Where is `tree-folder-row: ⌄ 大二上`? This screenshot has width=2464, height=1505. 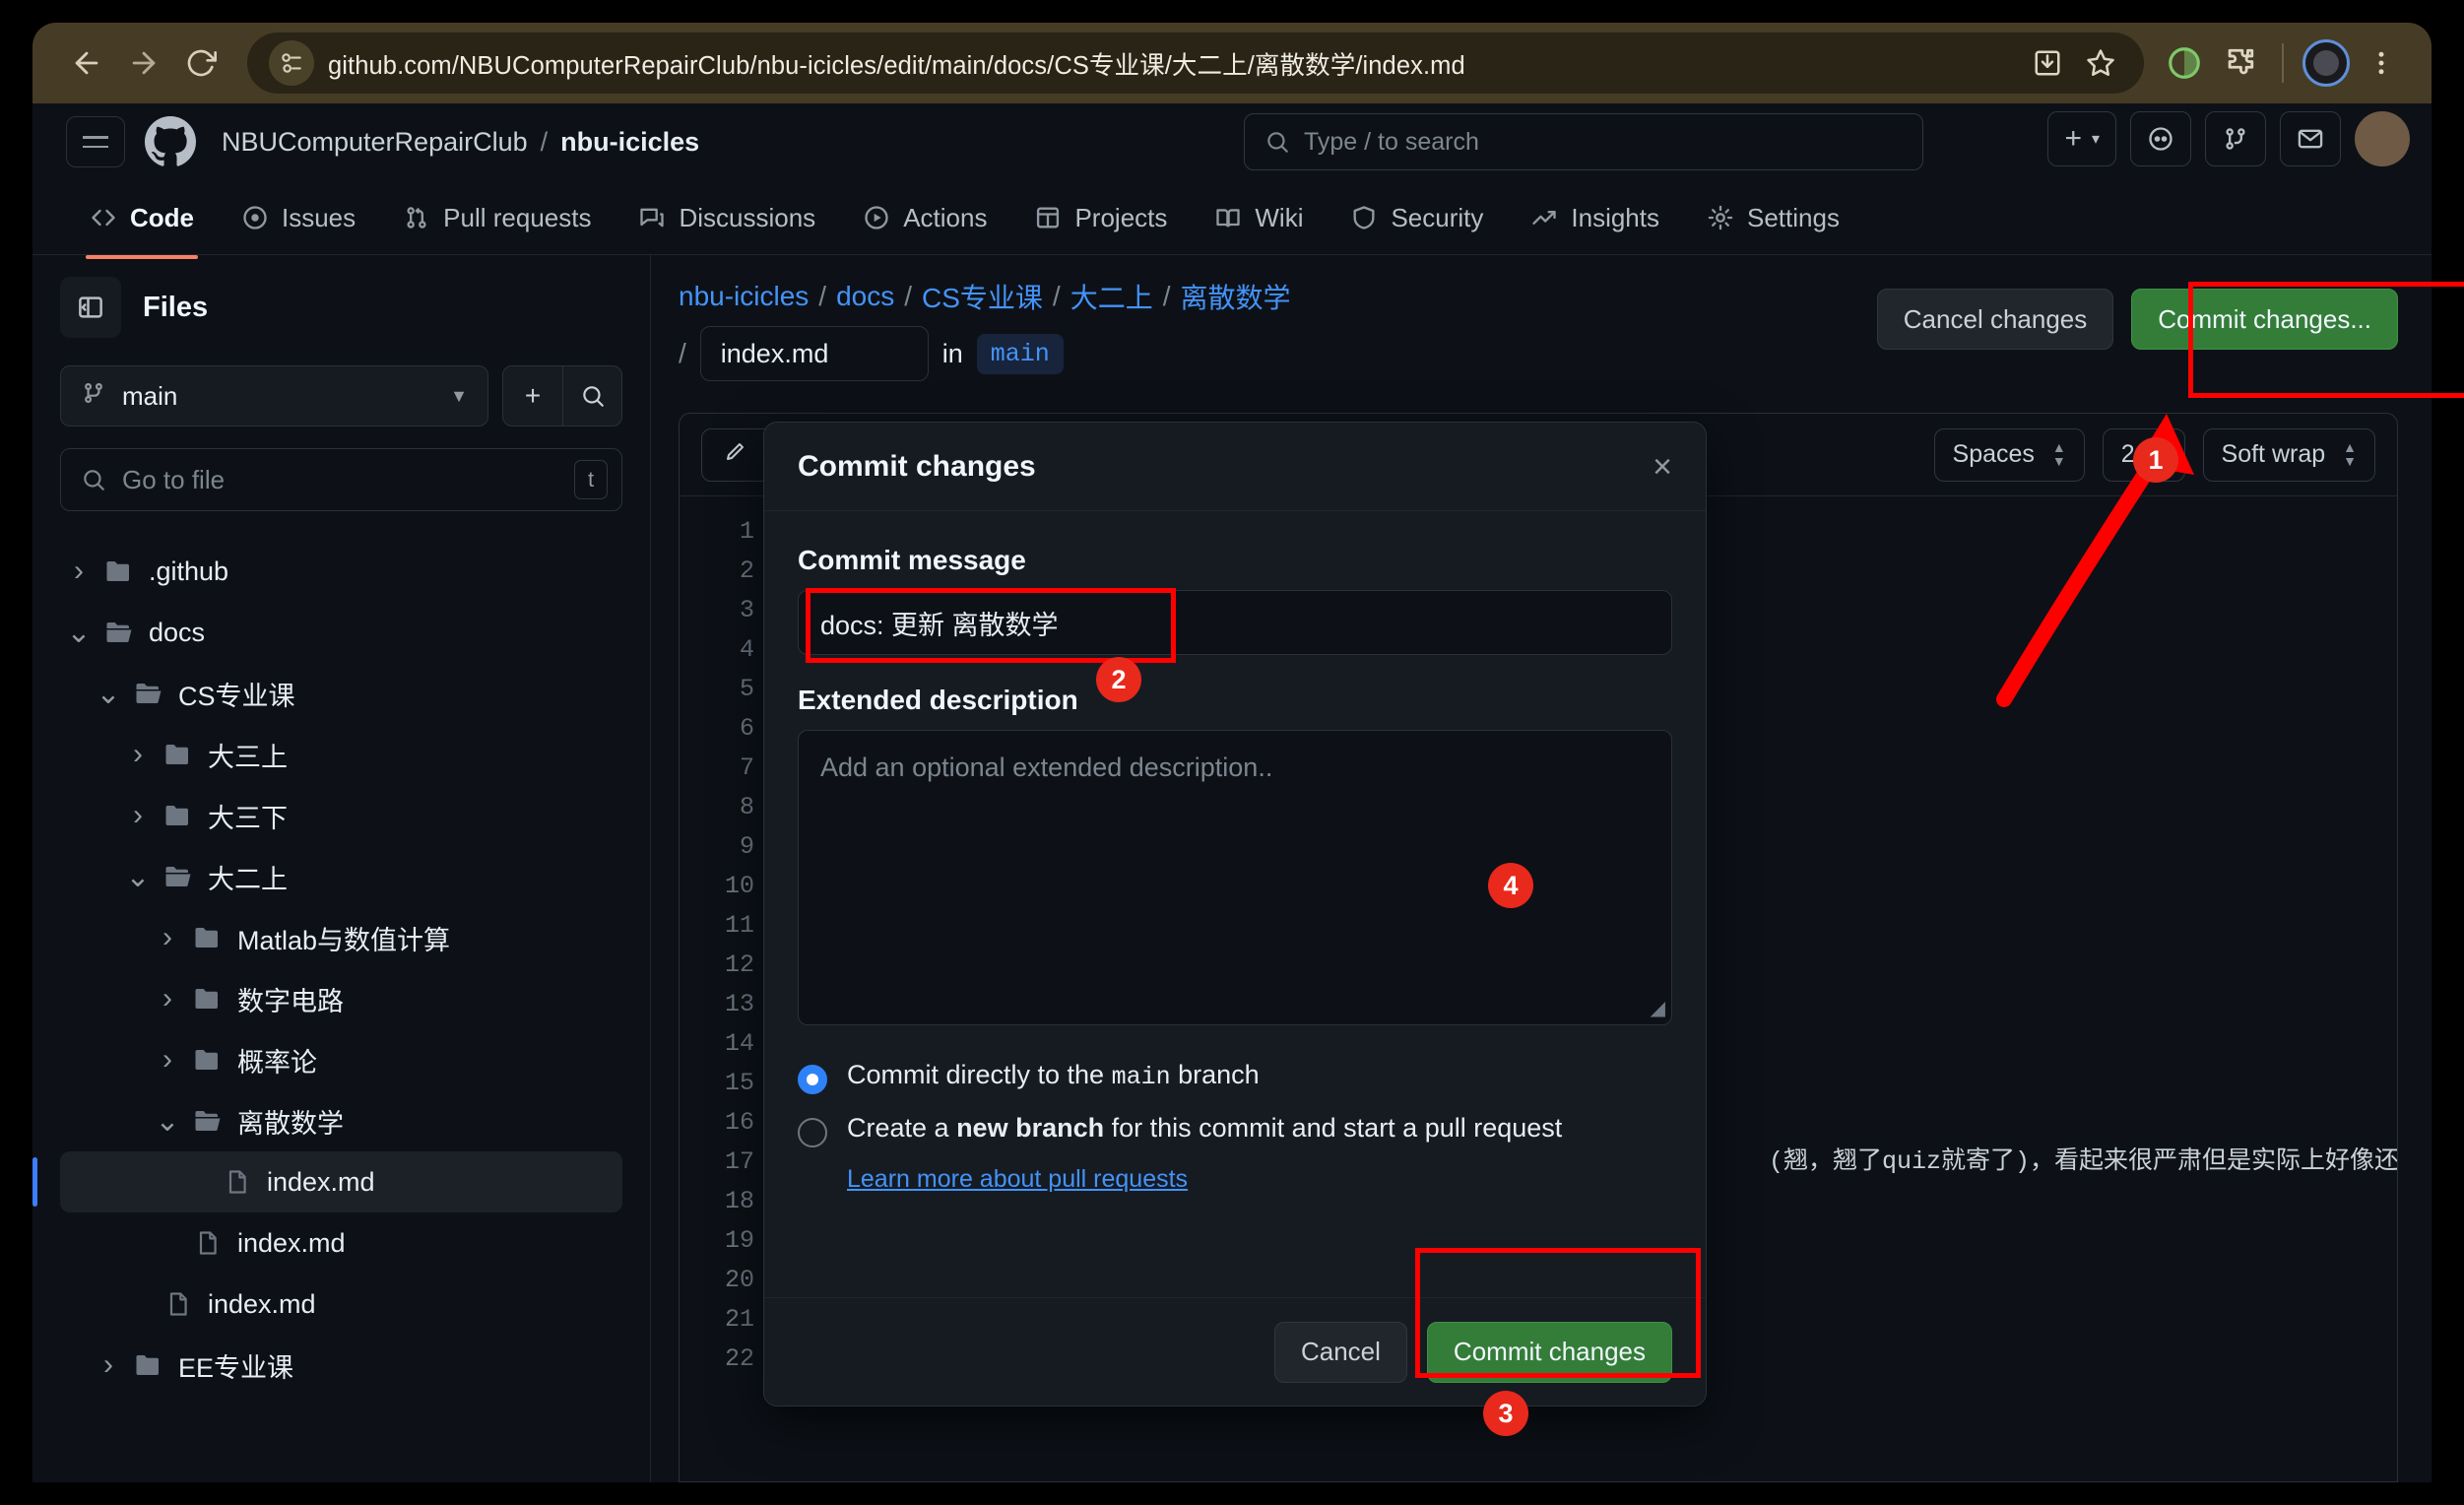 tree-folder-row: ⌄ 大二上 is located at coordinates (341, 876).